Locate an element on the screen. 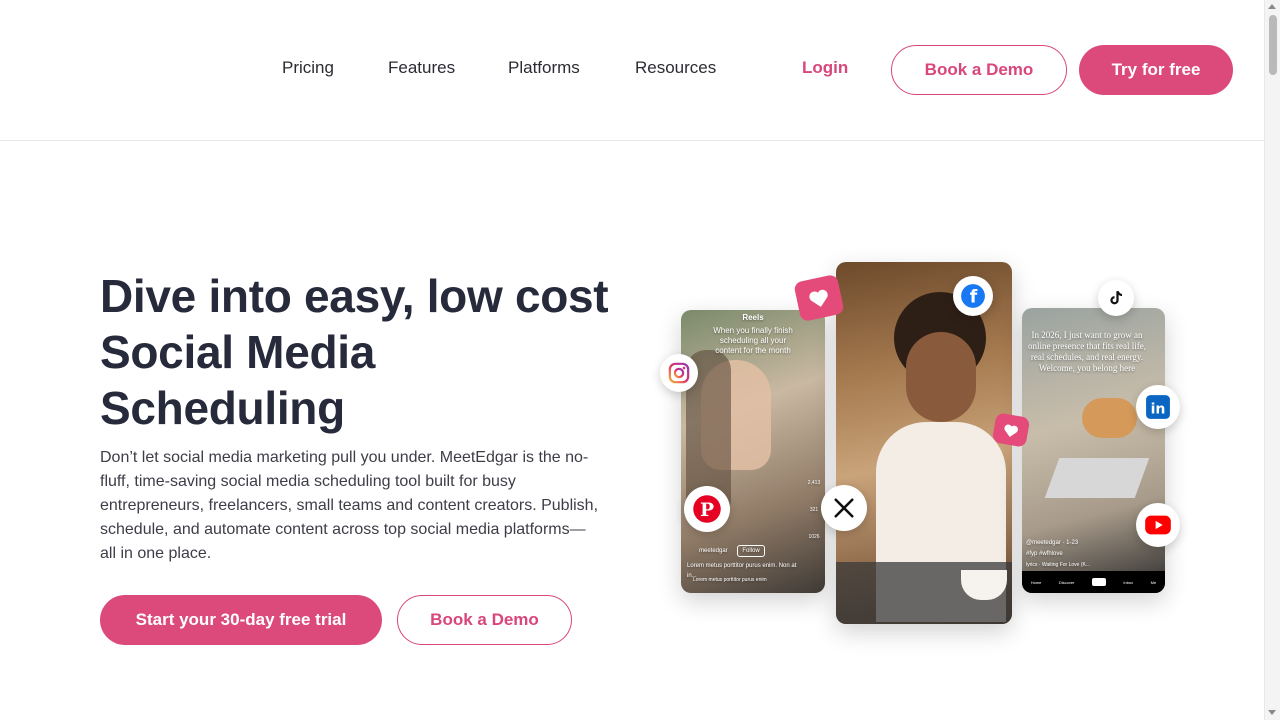 The width and height of the screenshot is (1280, 720). tiktok-handle: @meetedgar · 1-23 is located at coordinates (1052, 543).